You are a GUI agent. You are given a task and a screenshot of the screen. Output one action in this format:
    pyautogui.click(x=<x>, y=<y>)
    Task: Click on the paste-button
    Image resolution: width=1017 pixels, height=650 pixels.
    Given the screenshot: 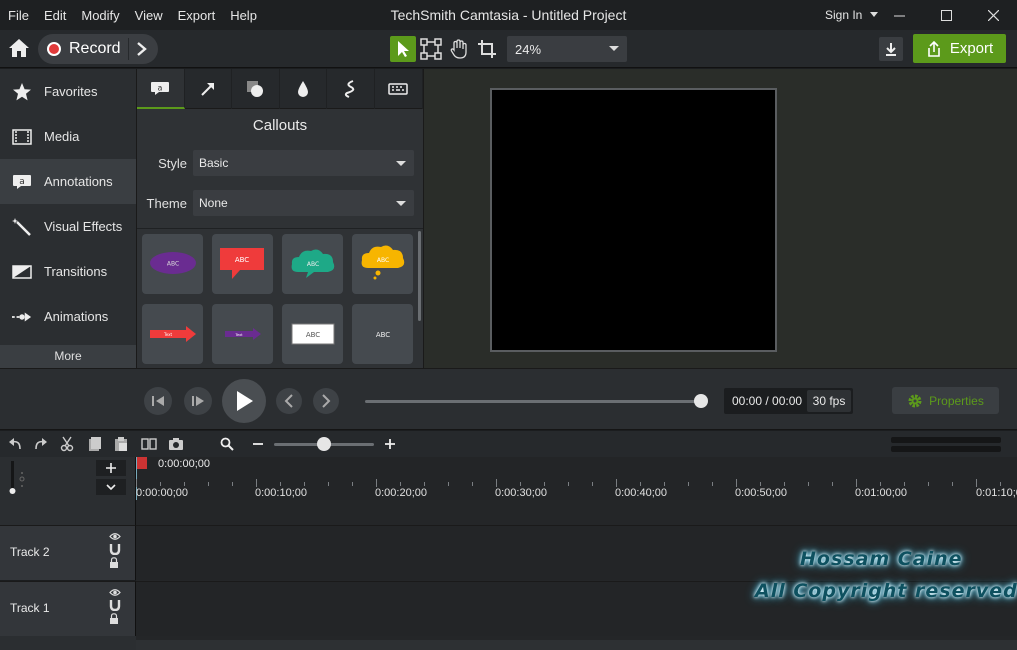 What is the action you would take?
    pyautogui.click(x=121, y=444)
    